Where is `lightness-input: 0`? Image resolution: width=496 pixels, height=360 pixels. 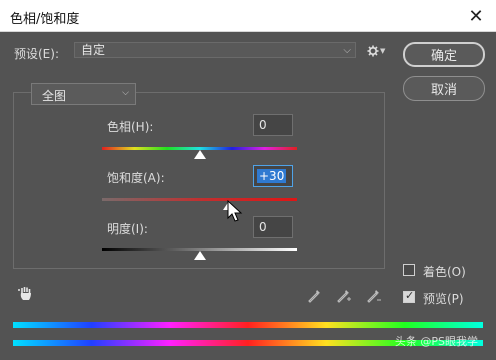 lightness-input: 0 is located at coordinates (273, 227).